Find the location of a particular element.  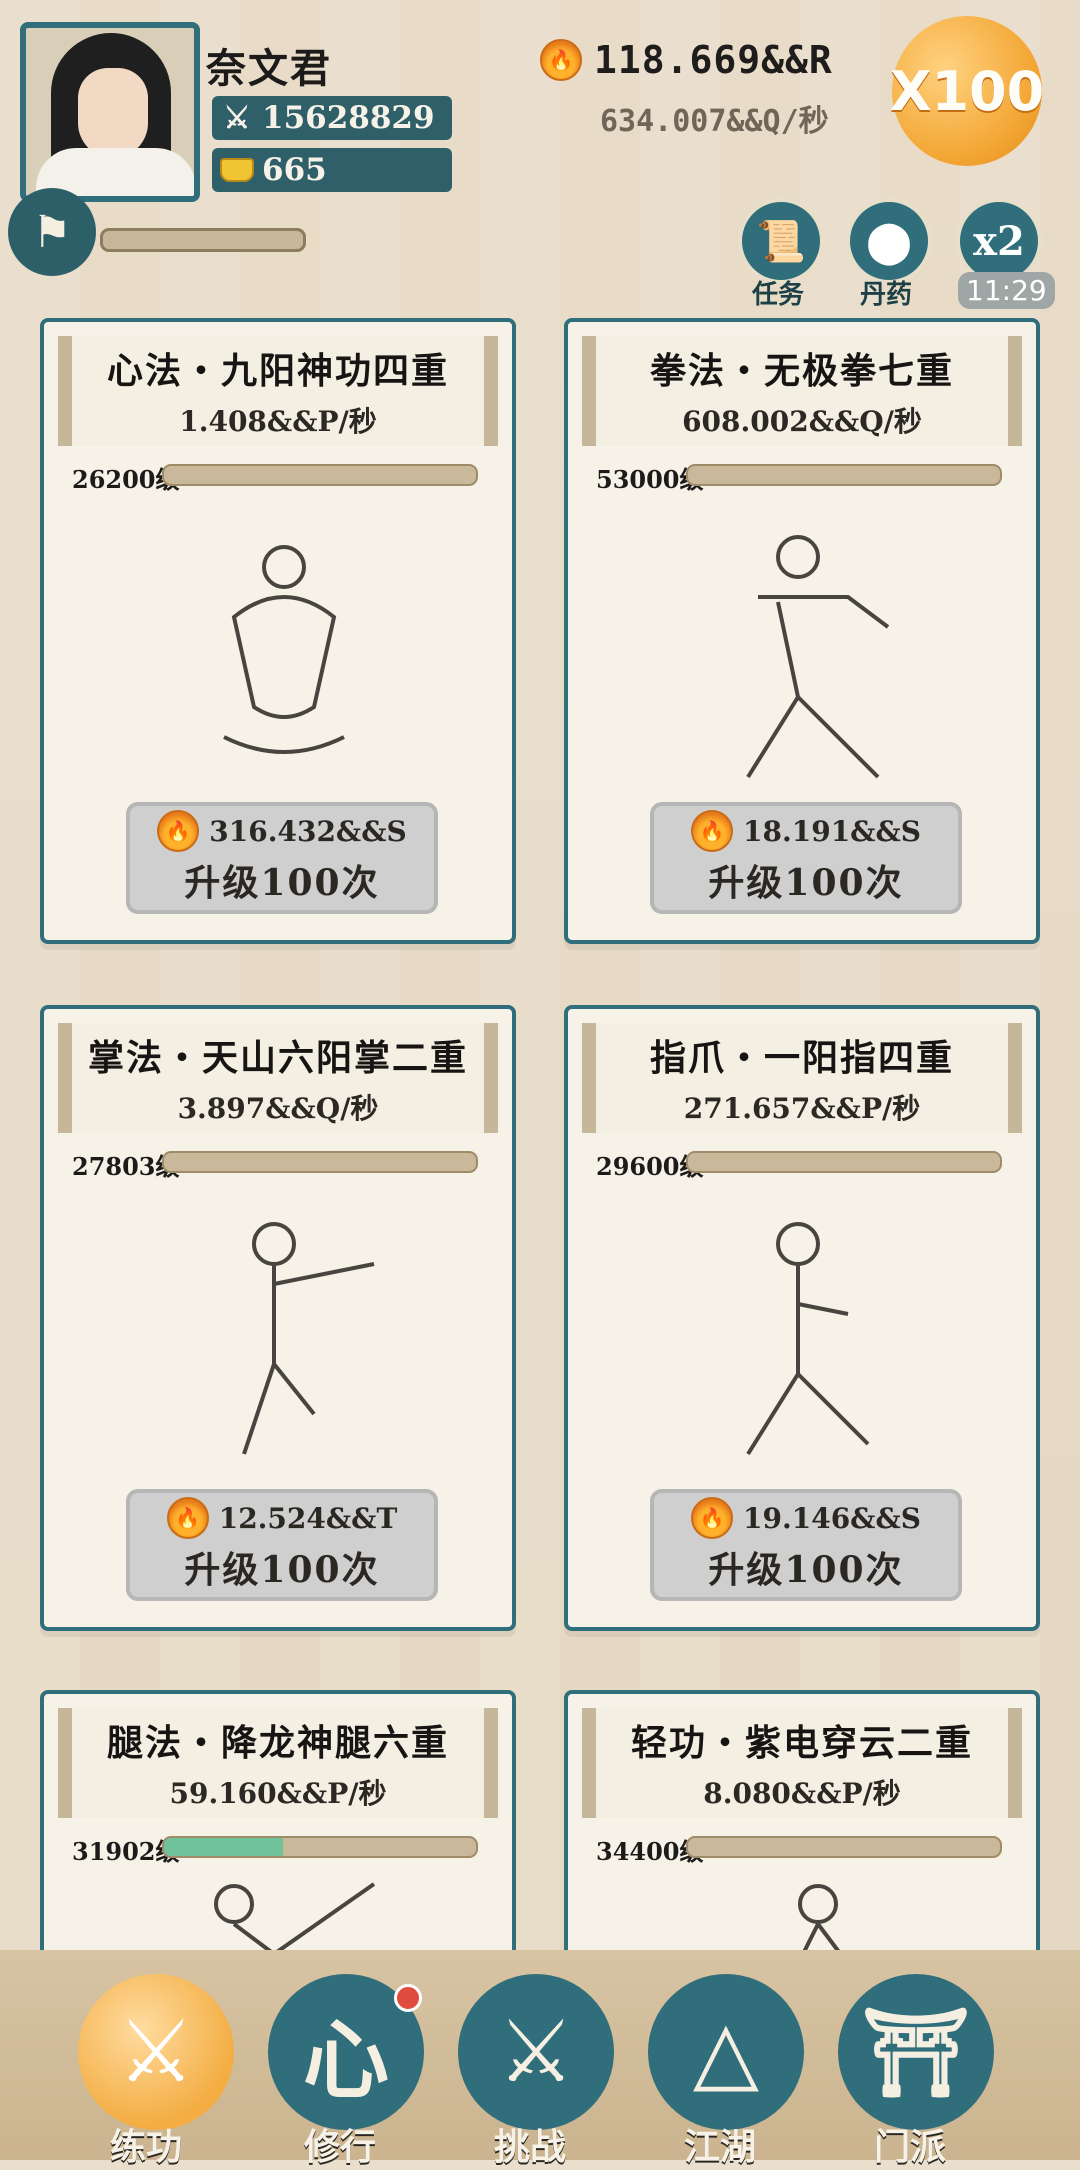

gold-stat: 665 is located at coordinates (332, 170).